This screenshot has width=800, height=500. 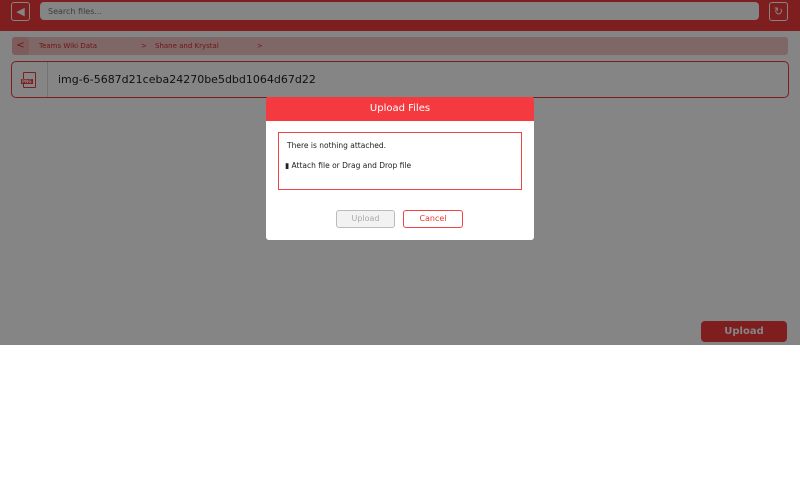 I want to click on dialog-title: Upload Files, so click(x=400, y=109).